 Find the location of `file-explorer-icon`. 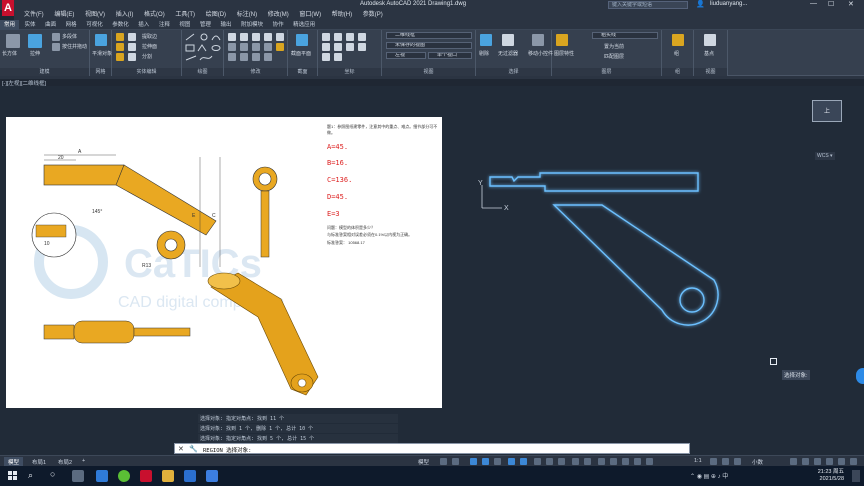

file-explorer-icon is located at coordinates (168, 476).